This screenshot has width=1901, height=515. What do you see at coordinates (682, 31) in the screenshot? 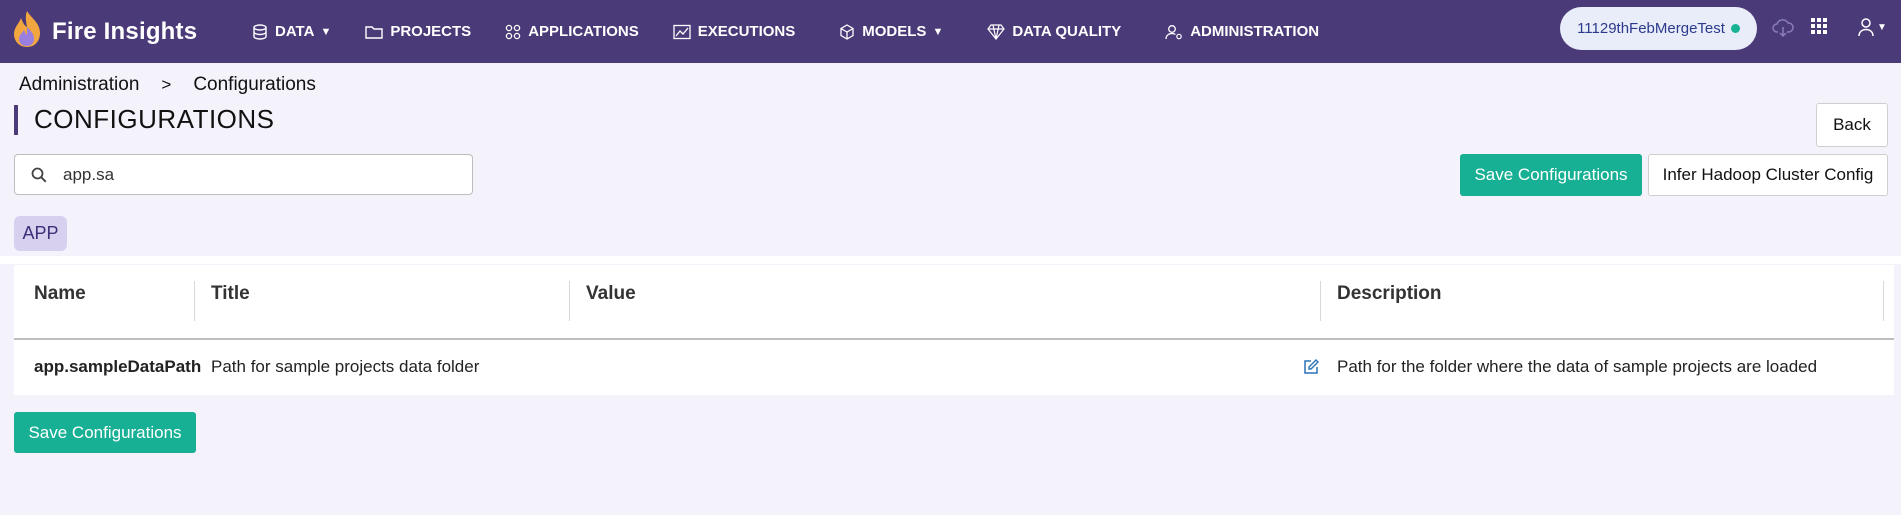
I see `line-chart-icon` at bounding box center [682, 31].